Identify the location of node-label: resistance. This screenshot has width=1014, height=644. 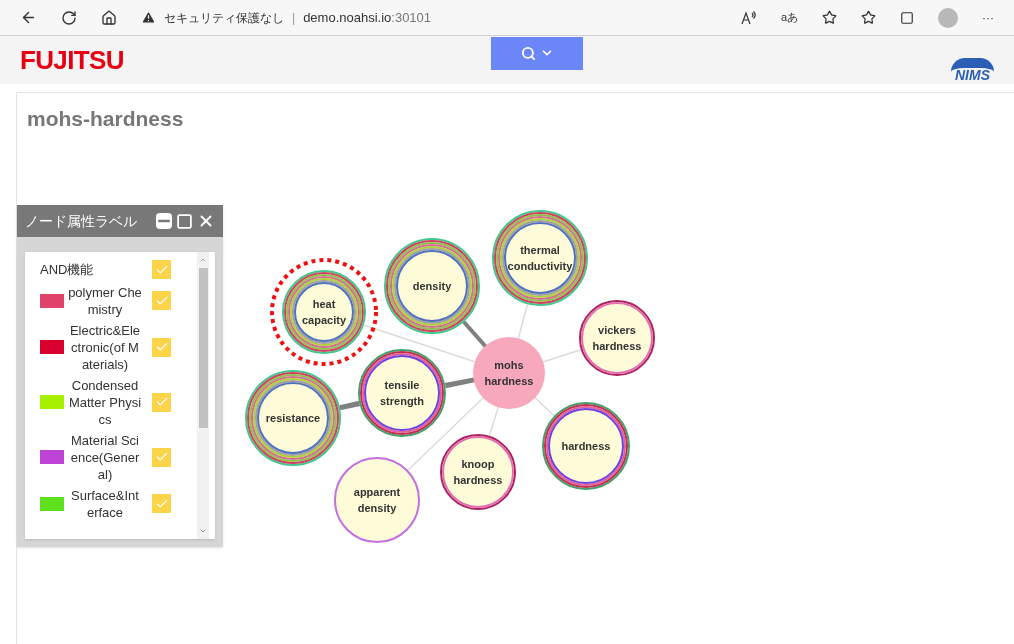
(293, 418).